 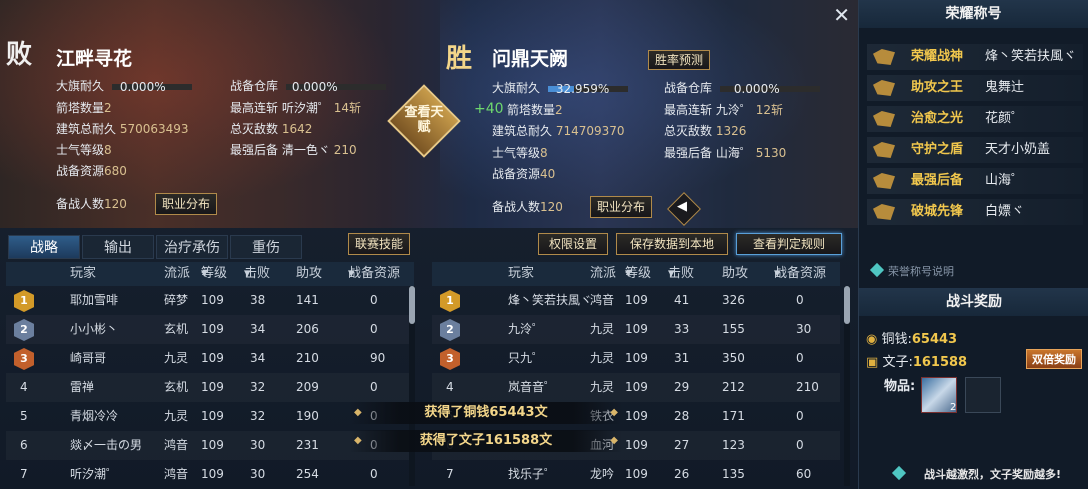 What do you see at coordinates (733, 416) in the screenshot?
I see `player-assists: 171` at bounding box center [733, 416].